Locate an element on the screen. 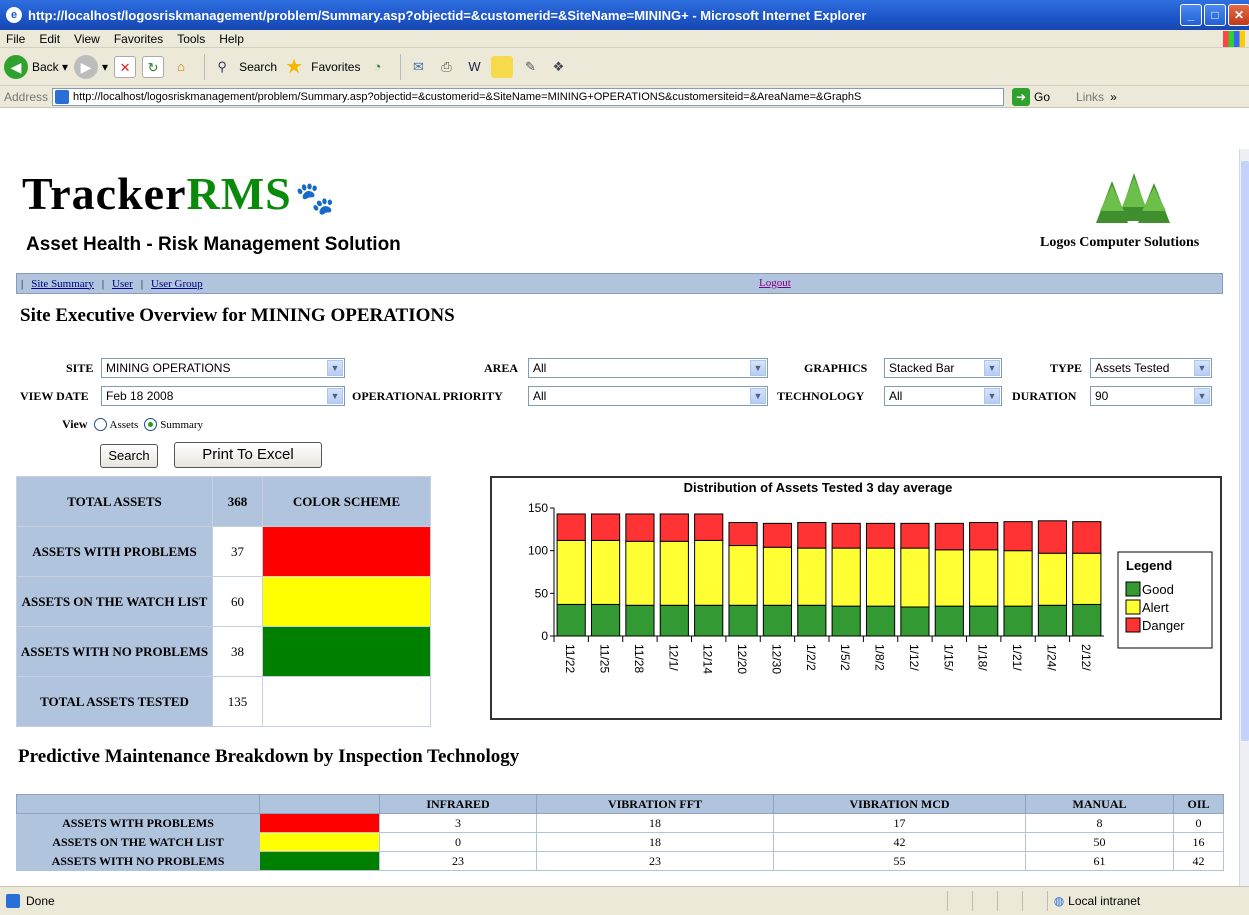  x-tick-label: 1/21/ is located at coordinates (1017, 657).